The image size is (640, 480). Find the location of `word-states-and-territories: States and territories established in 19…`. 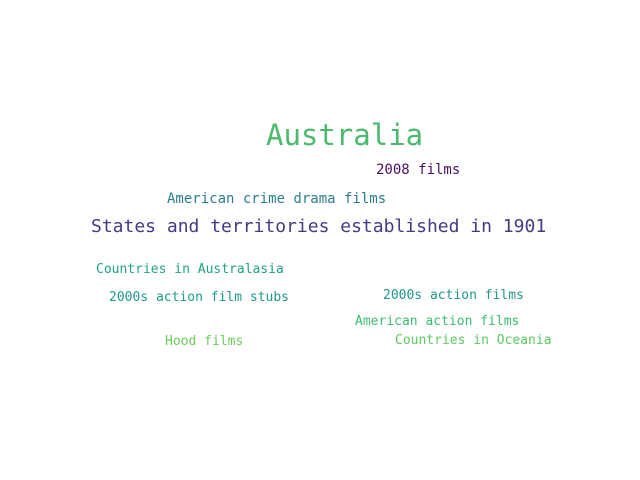

word-states-and-territories: States and territories established in 19… is located at coordinates (319, 226).